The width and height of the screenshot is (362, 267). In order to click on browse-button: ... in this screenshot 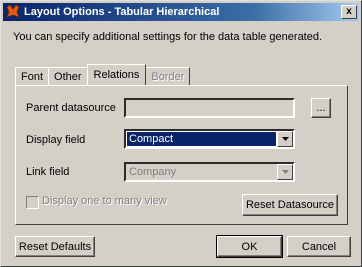, I will do `click(321, 108)`.